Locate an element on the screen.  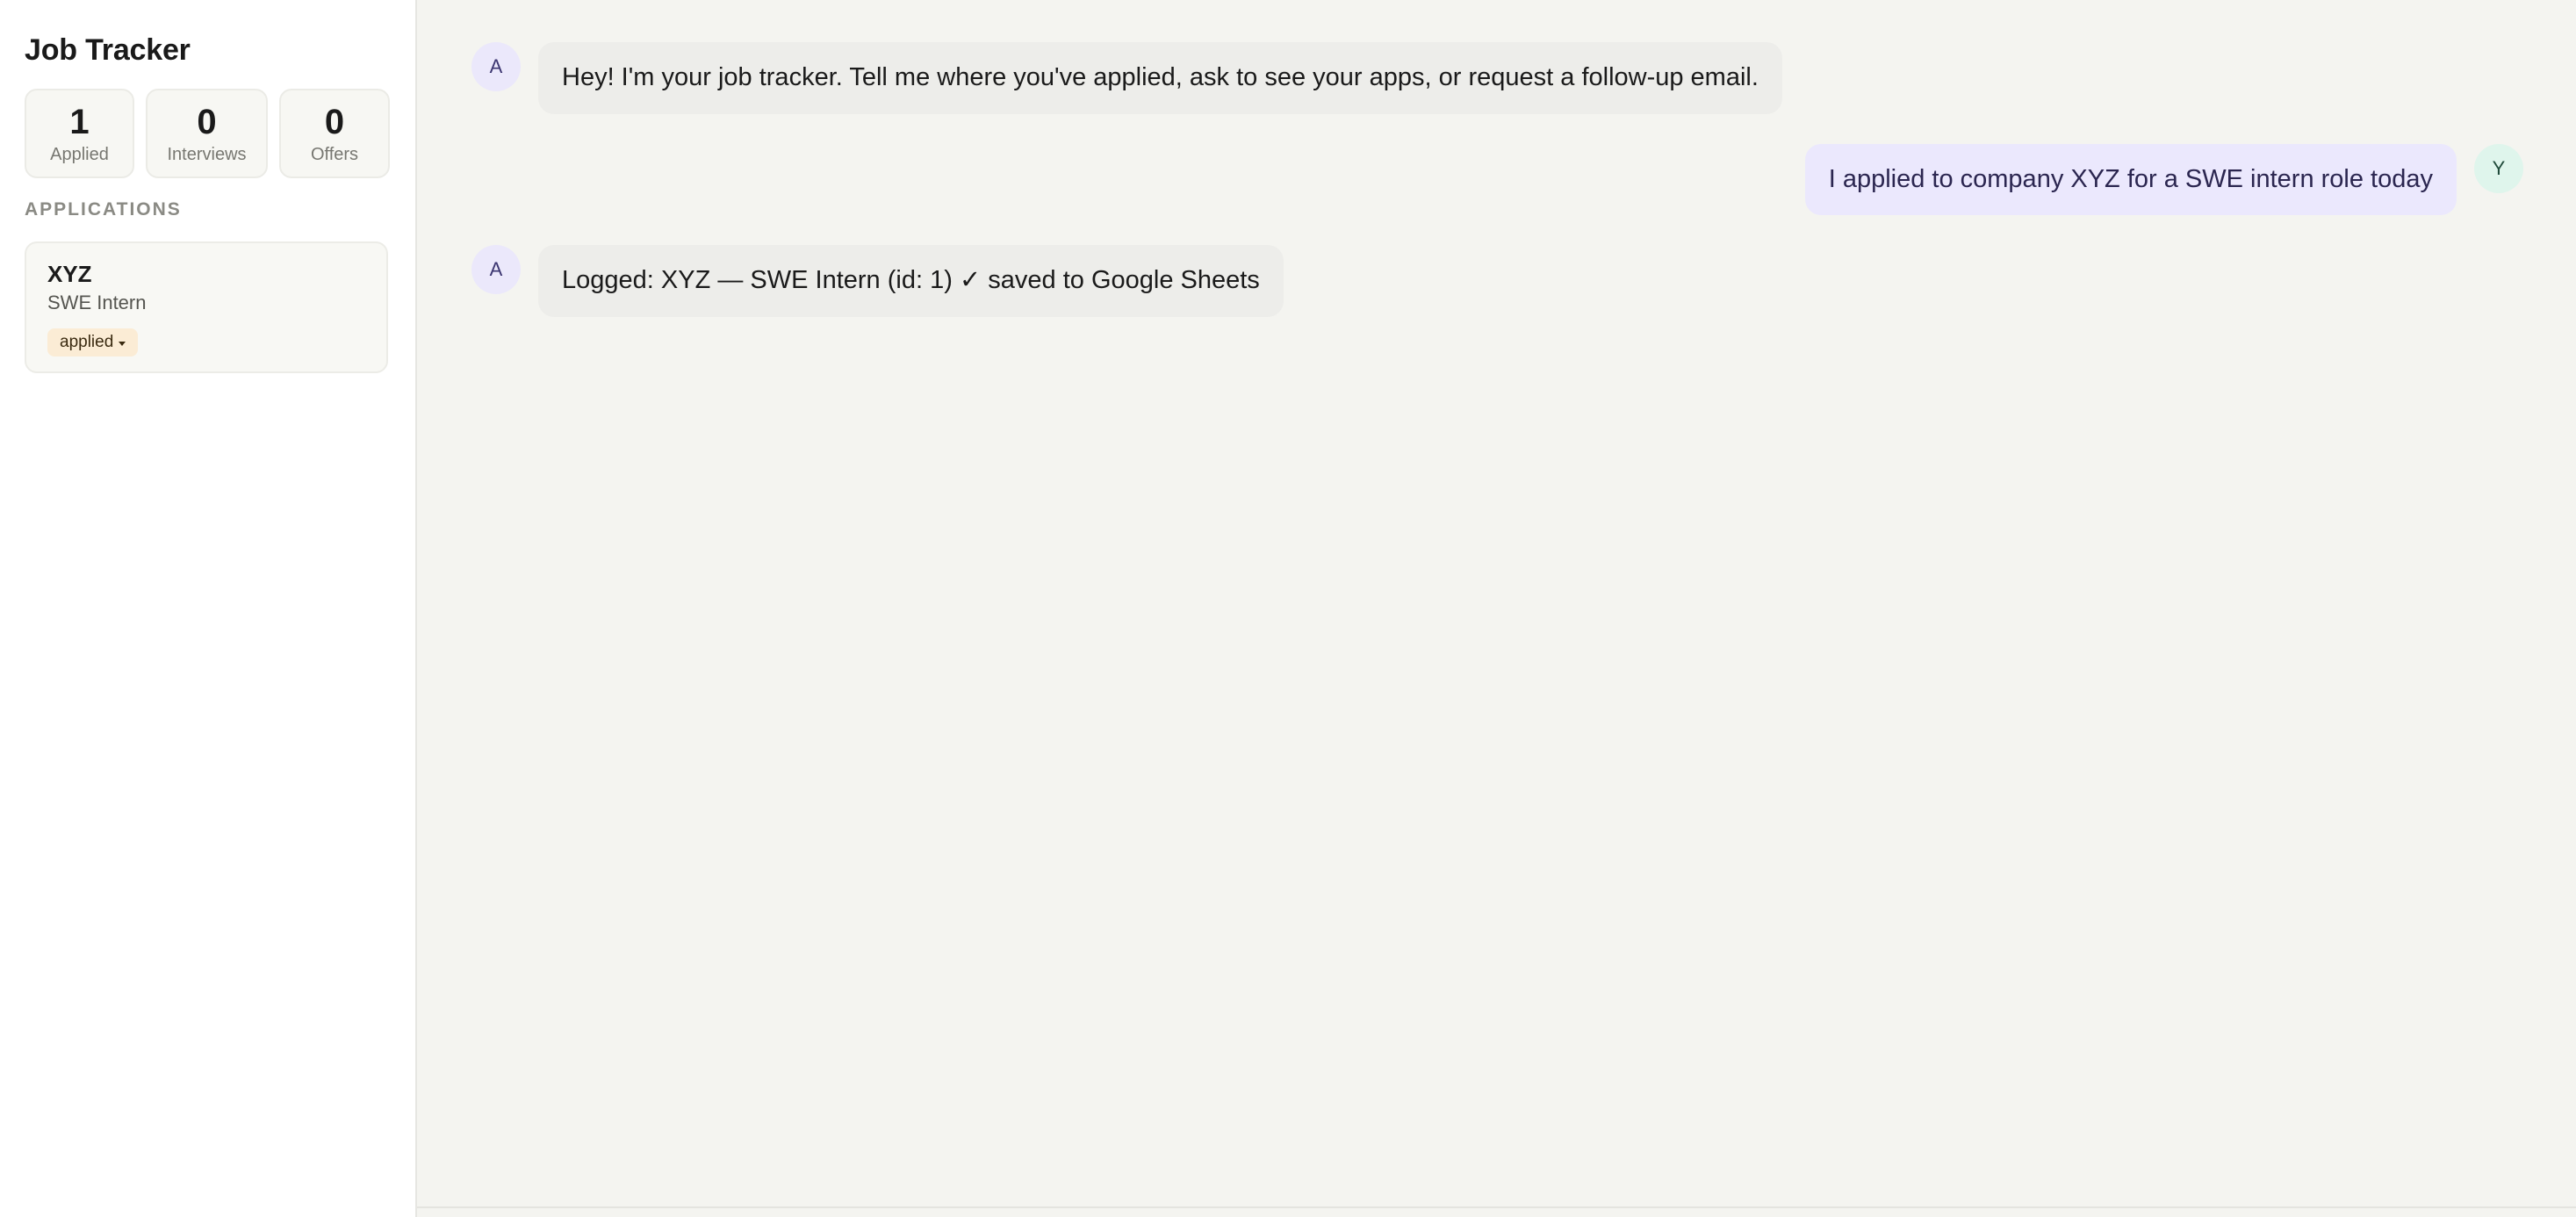
application-role: SWE Intern is located at coordinates (97, 303).